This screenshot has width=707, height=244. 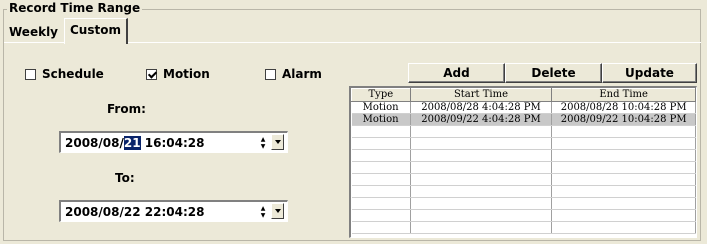 I want to click on group-title: Record Time Range, so click(x=75, y=8).